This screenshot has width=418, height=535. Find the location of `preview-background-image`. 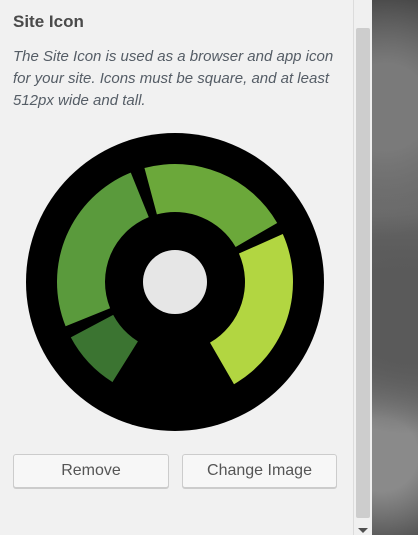

preview-background-image is located at coordinates (395, 267).